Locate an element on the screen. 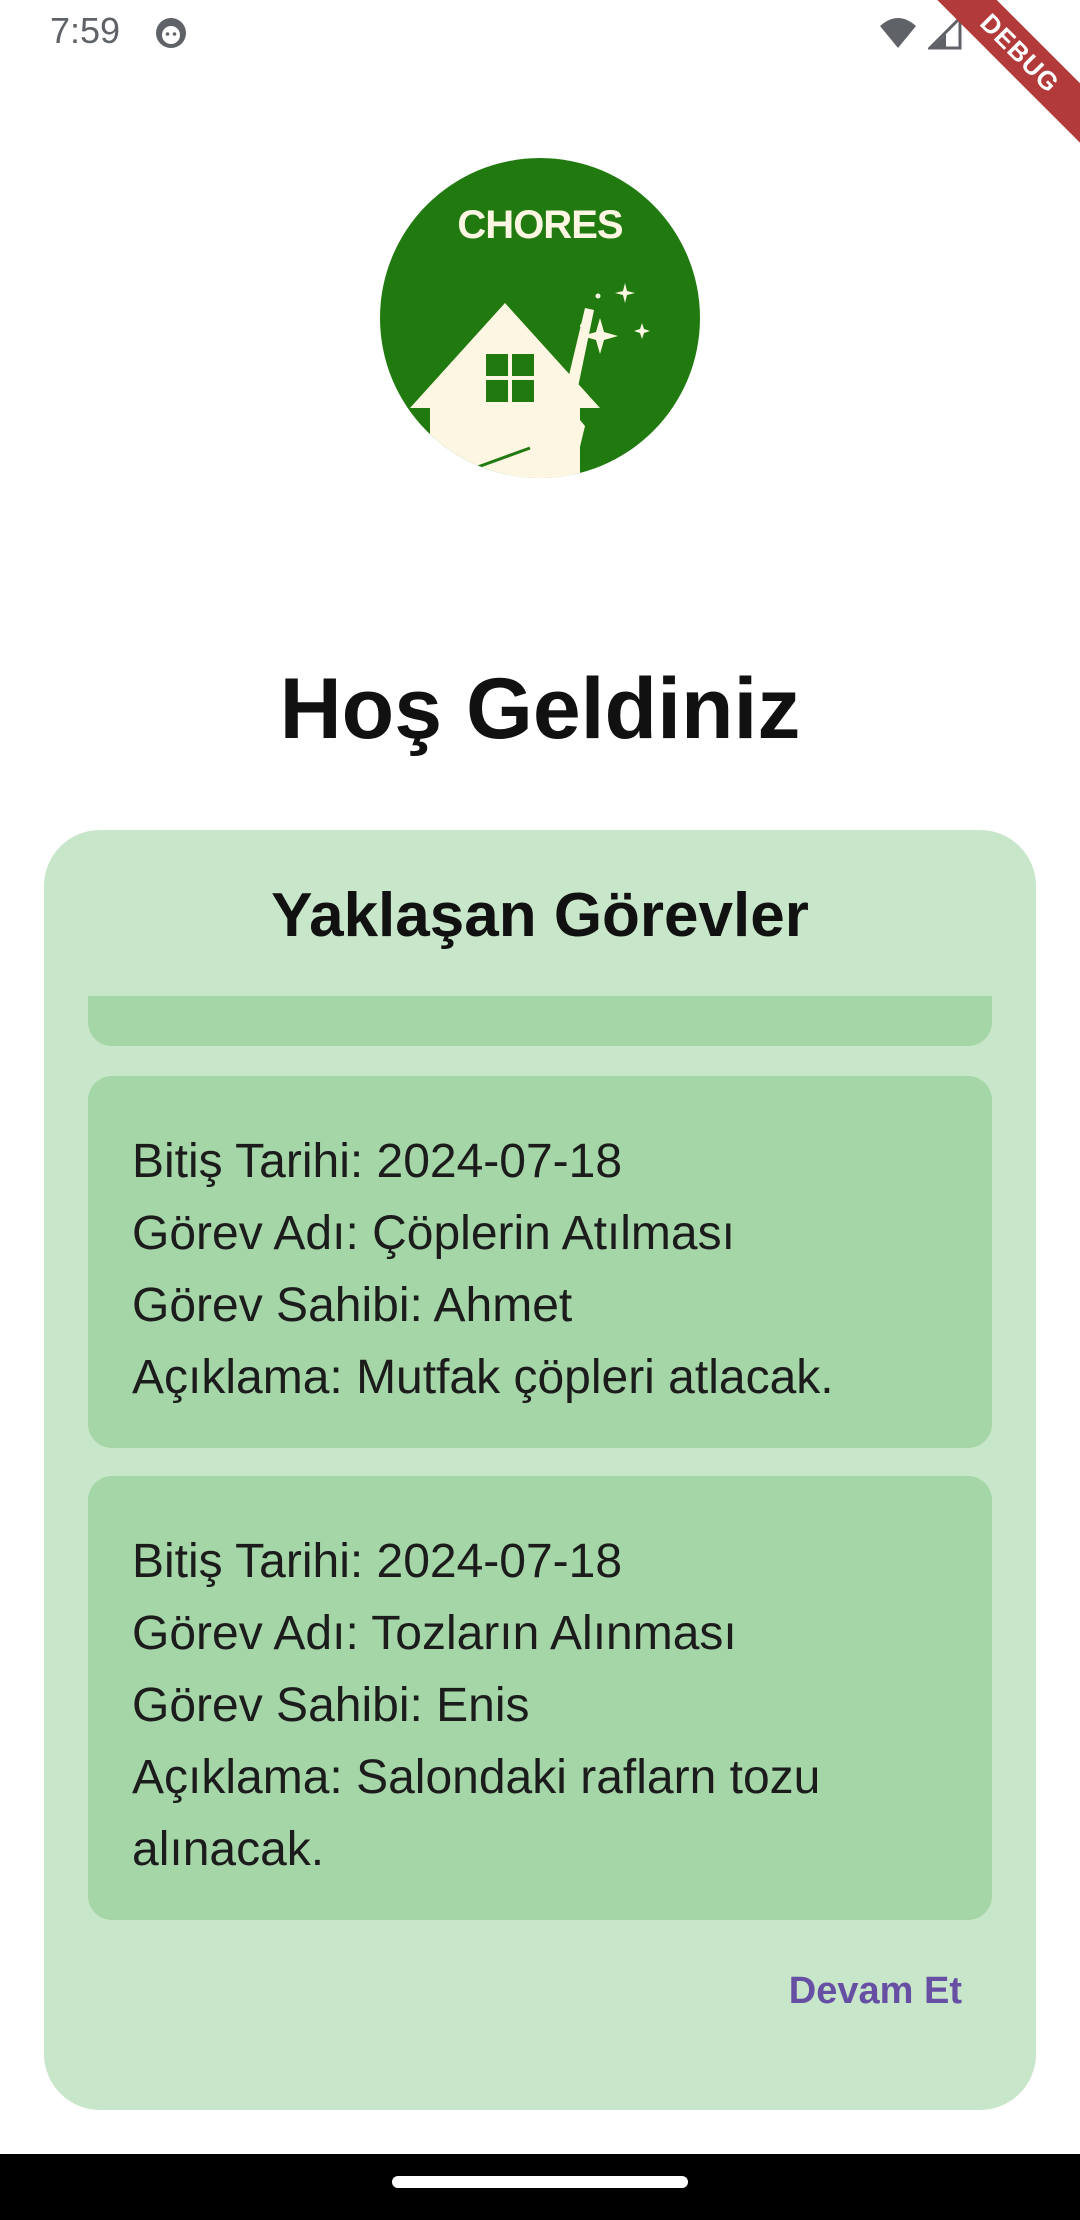  task-description: Açıklama: Salondaki raflarn tozu is located at coordinates (476, 1777).